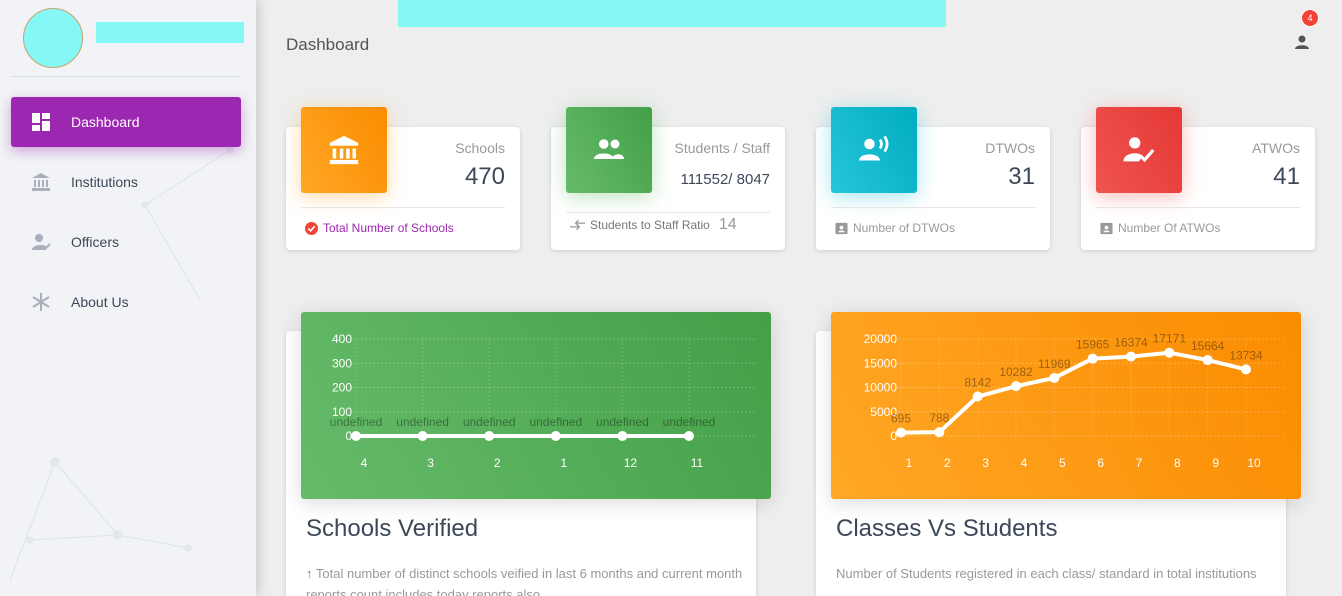  I want to click on y-tick-label: 400, so click(342, 339).